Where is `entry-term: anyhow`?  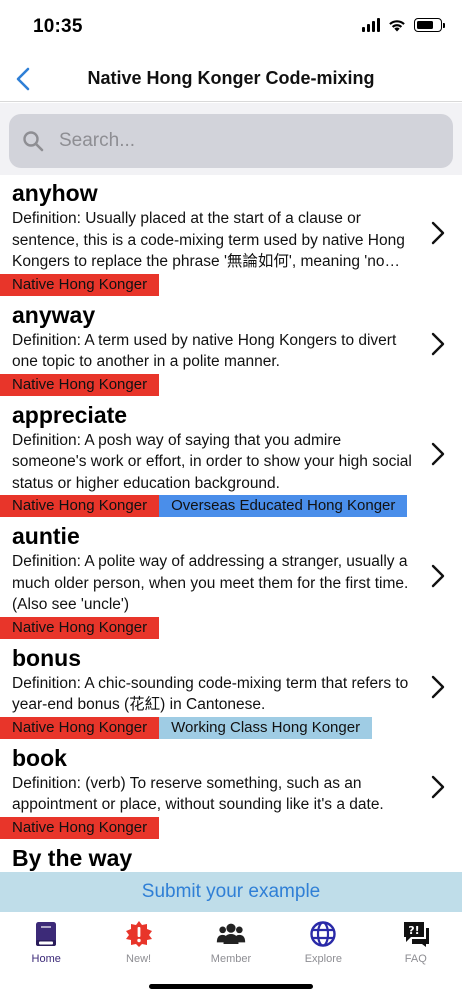 entry-term: anyhow is located at coordinates (55, 193).